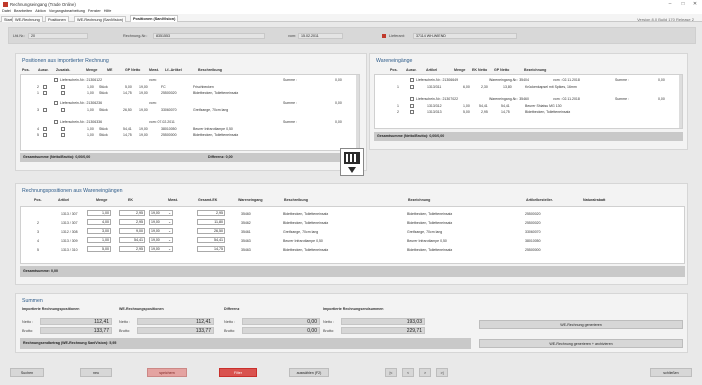  I want to click on menu-bearbeiten: Bearbeiten, so click(23, 11).